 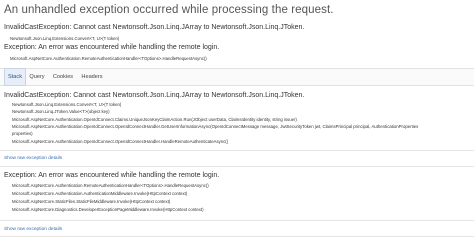 What do you see at coordinates (15, 77) in the screenshot?
I see `tab-stack: Stack` at bounding box center [15, 77].